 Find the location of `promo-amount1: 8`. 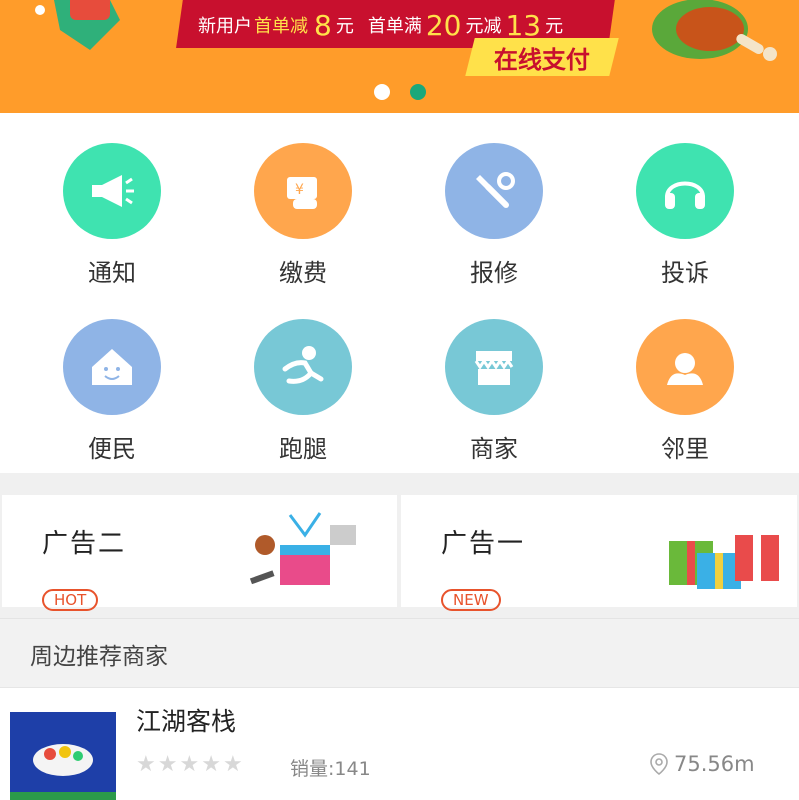

promo-amount1: 8 is located at coordinates (323, 25).